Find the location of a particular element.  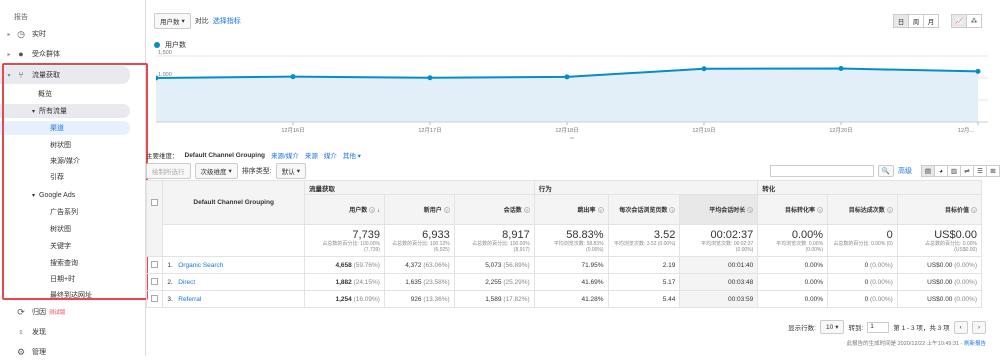

sidebar-item-label: 渠道 is located at coordinates (57, 128).